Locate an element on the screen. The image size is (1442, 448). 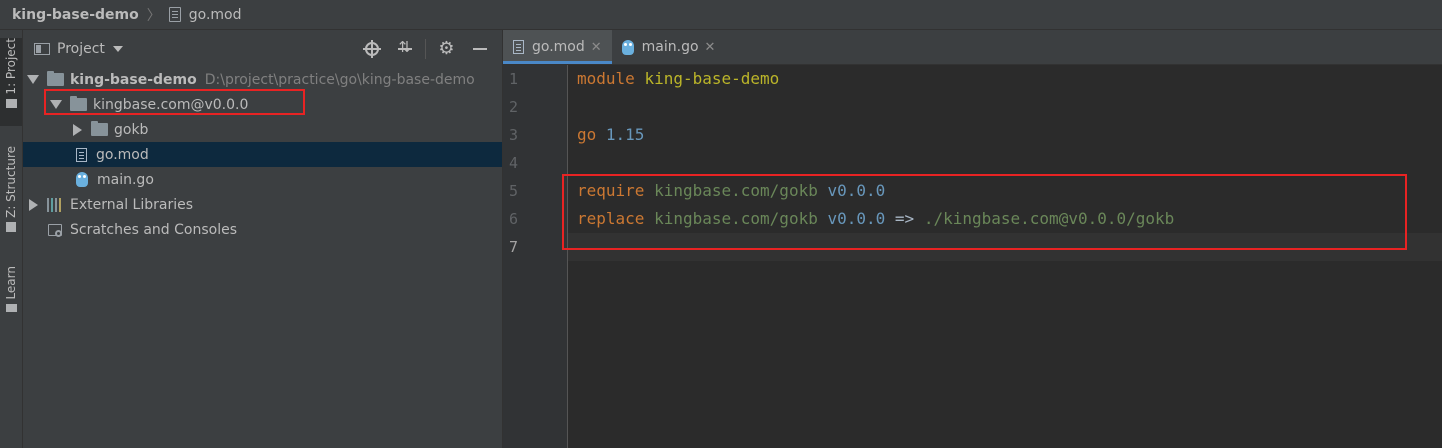
tab-gomod: go.mod ✕ is located at coordinates (557, 47).